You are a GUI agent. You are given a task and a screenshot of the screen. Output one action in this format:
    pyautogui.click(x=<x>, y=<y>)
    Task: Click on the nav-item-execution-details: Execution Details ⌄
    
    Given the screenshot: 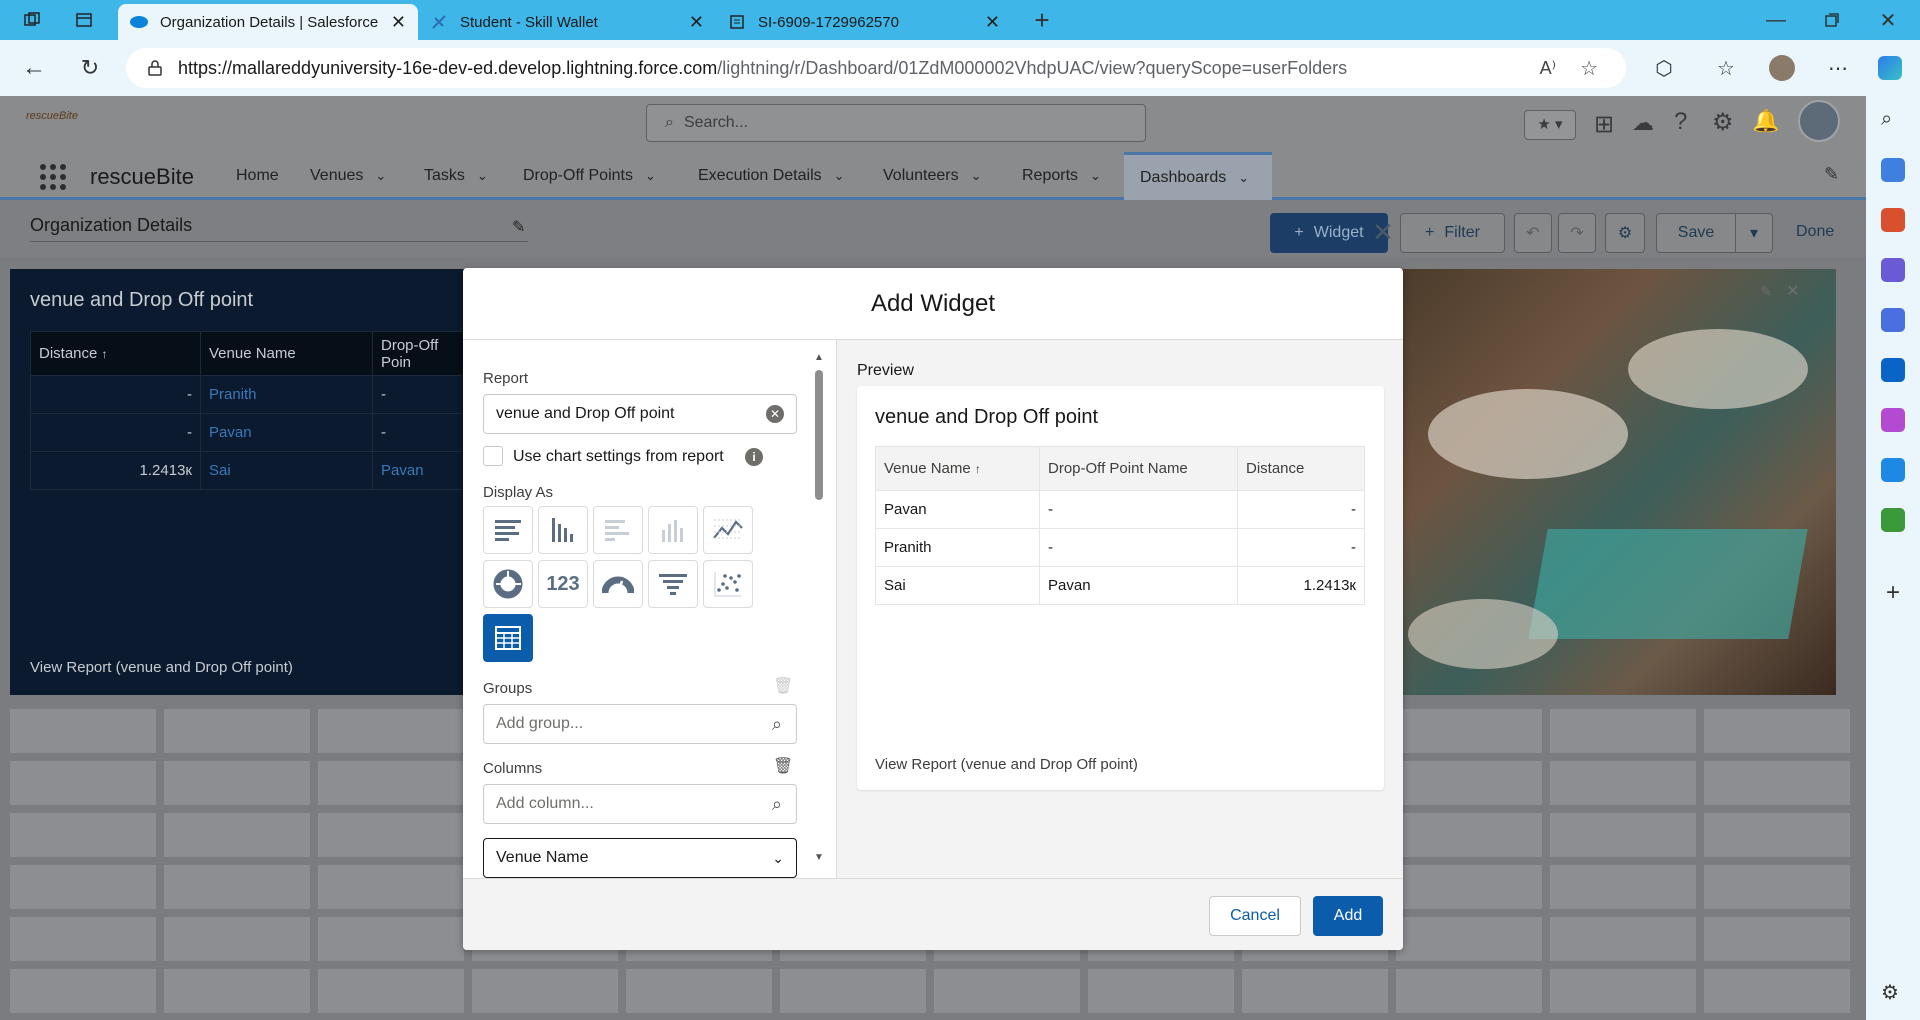 What is the action you would take?
    pyautogui.click(x=771, y=176)
    